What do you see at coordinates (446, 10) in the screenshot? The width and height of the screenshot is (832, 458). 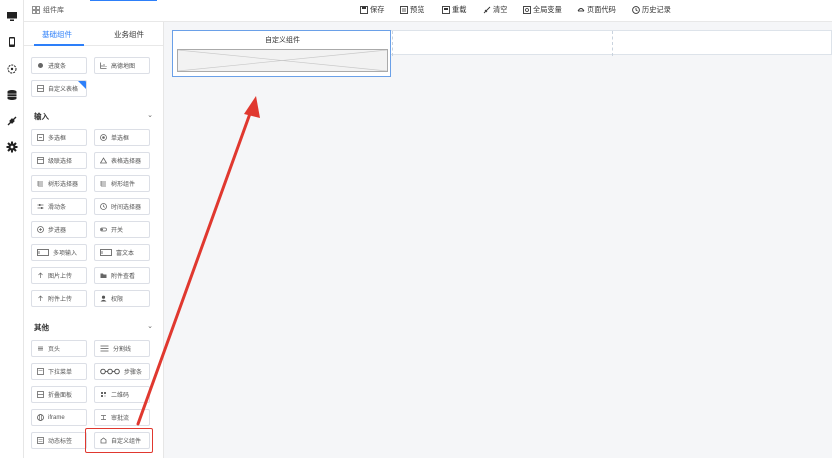 I see `reload-icon` at bounding box center [446, 10].